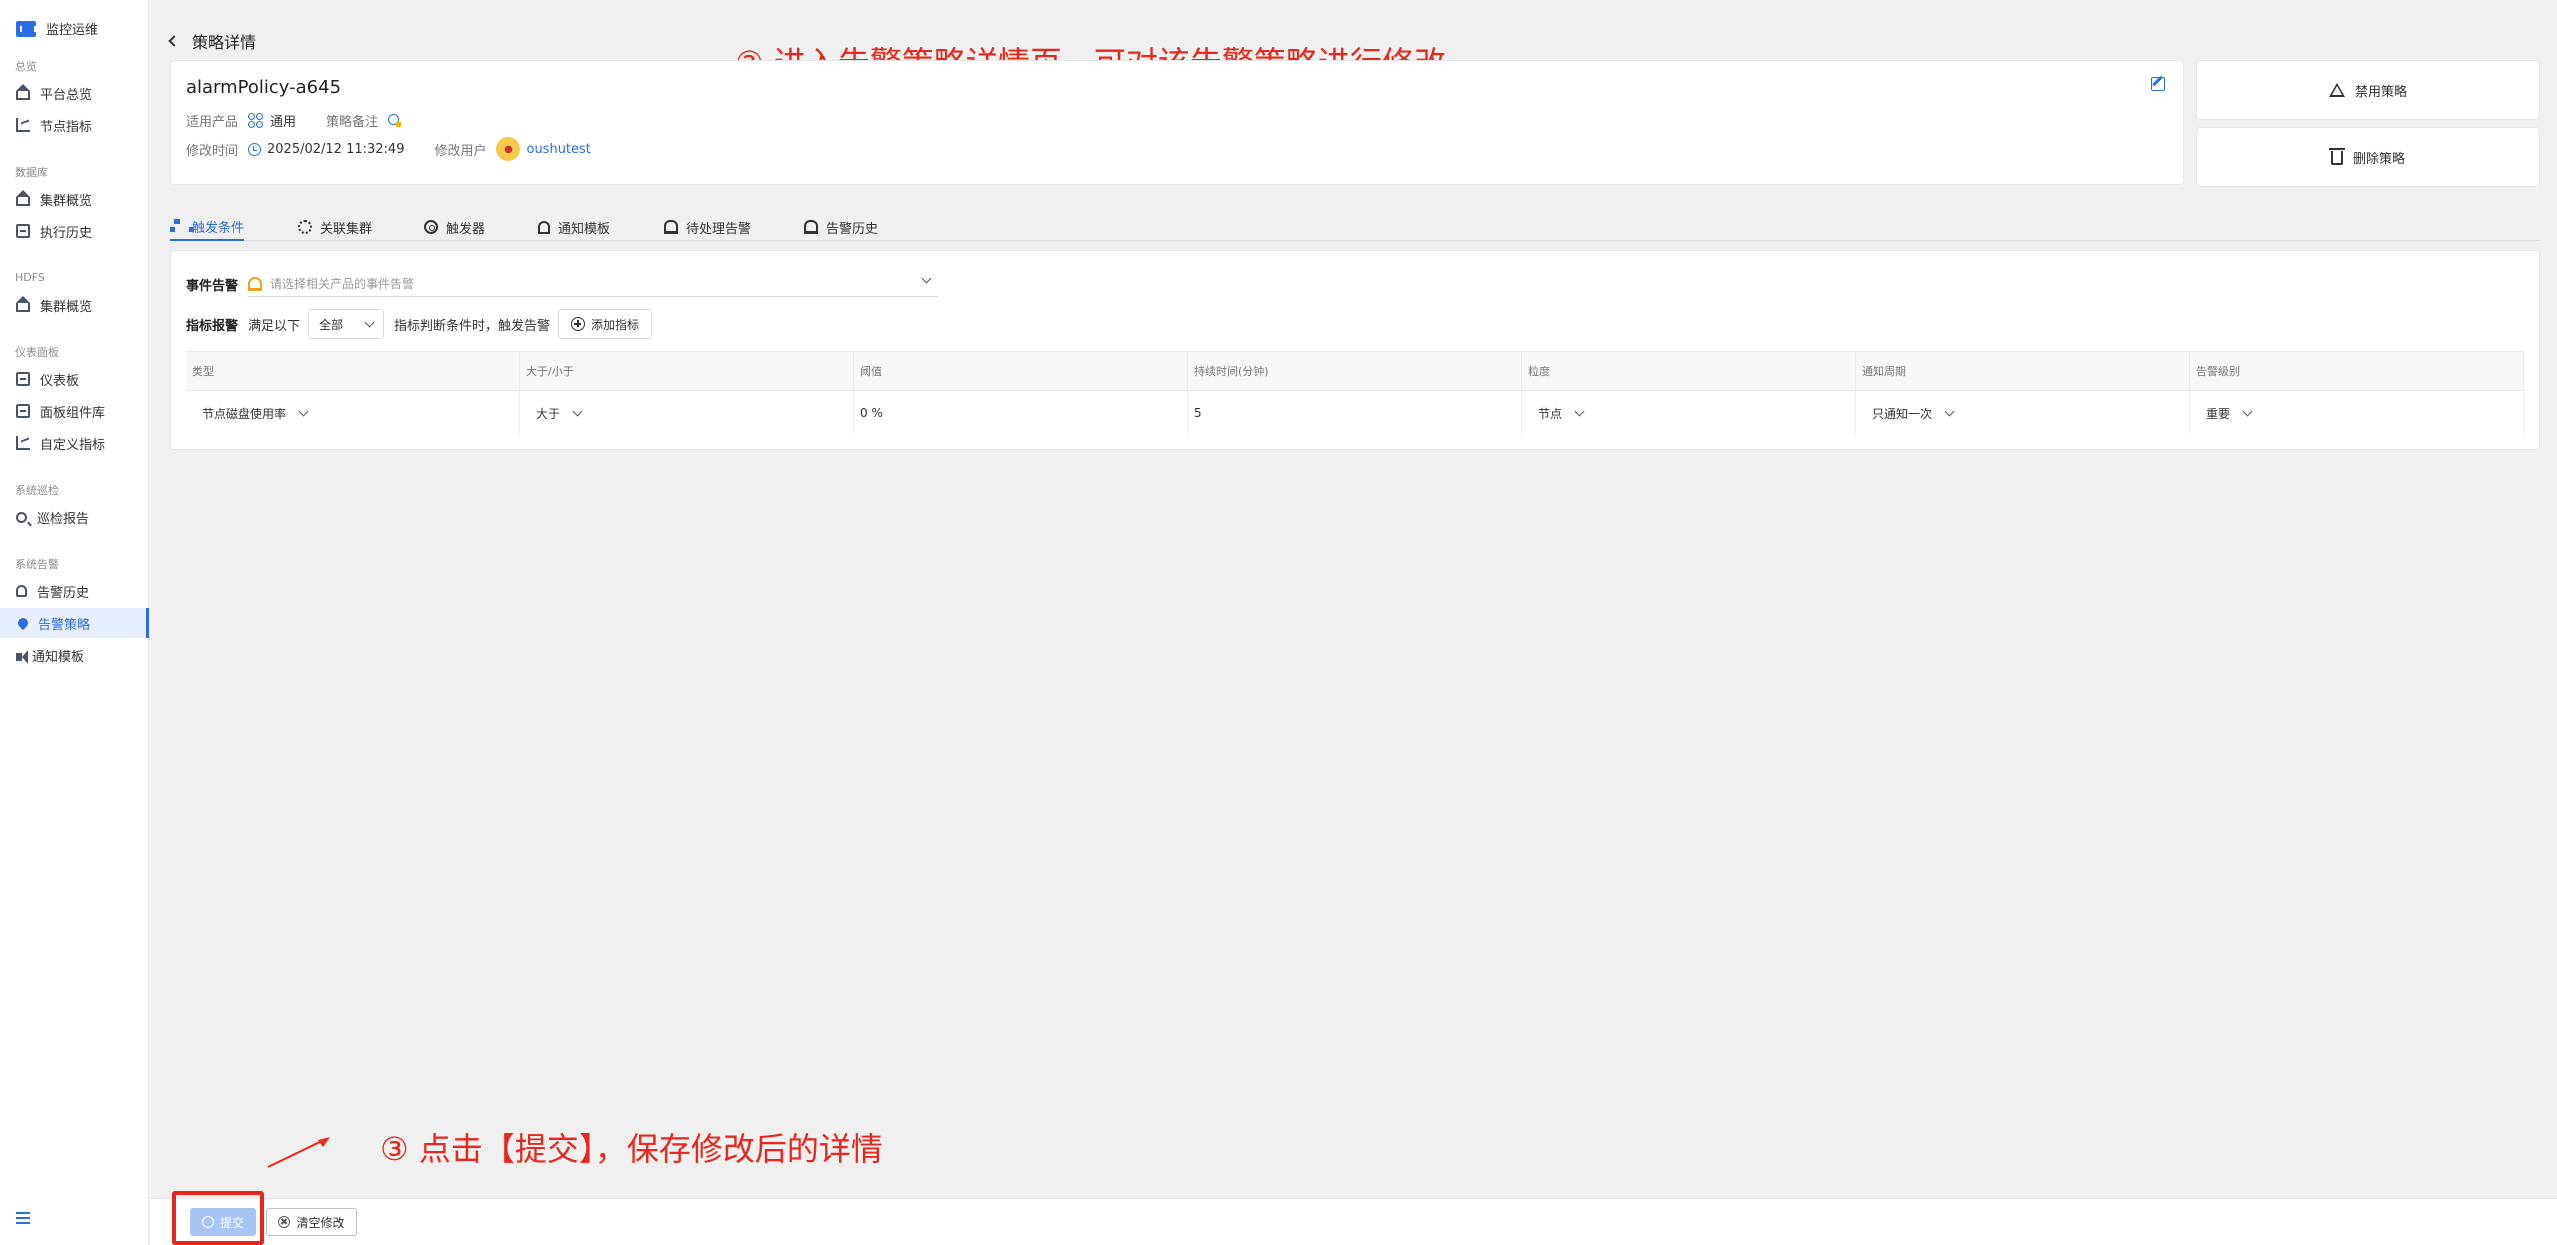 The height and width of the screenshot is (1245, 2557). Describe the element at coordinates (1198, 413) in the screenshot. I see `duration-input: 5` at that location.